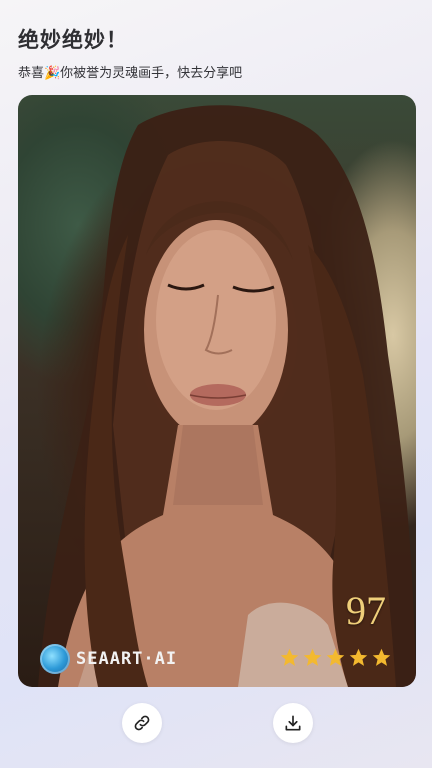  I want to click on page-title: 绝妙绝妙！, so click(73, 40).